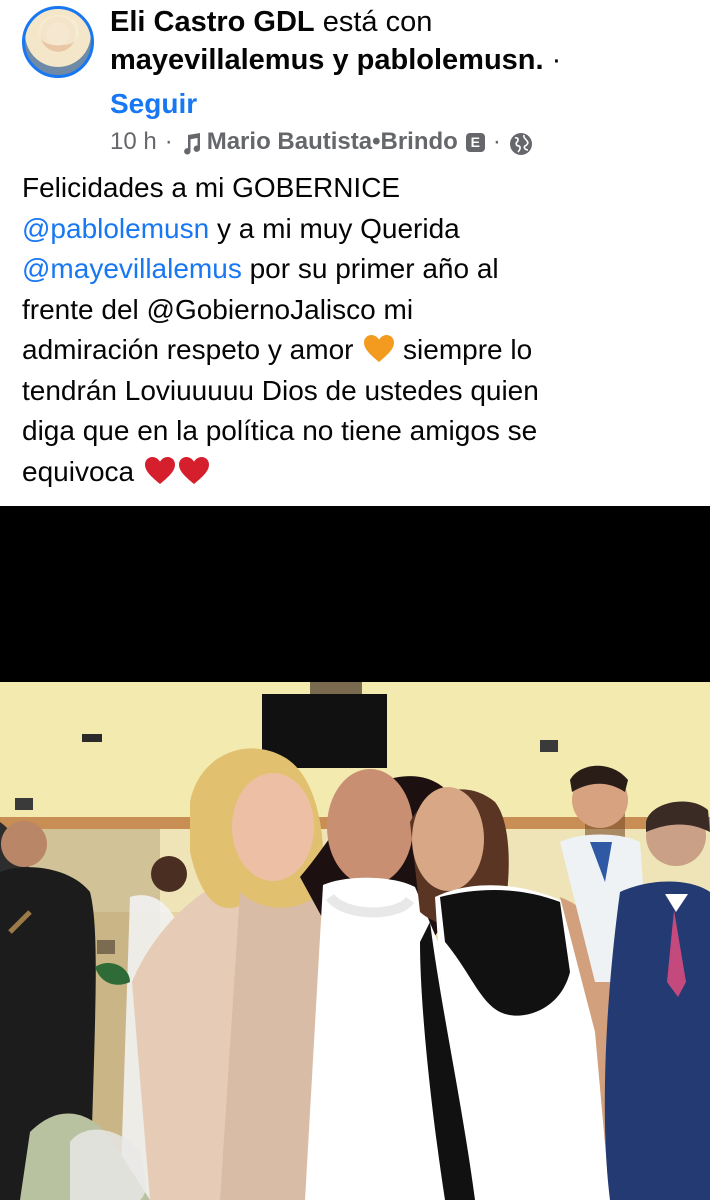 This screenshot has width=710, height=1200. I want to click on text-segment: frente del @GobiernoJalisco mi, so click(218, 309).